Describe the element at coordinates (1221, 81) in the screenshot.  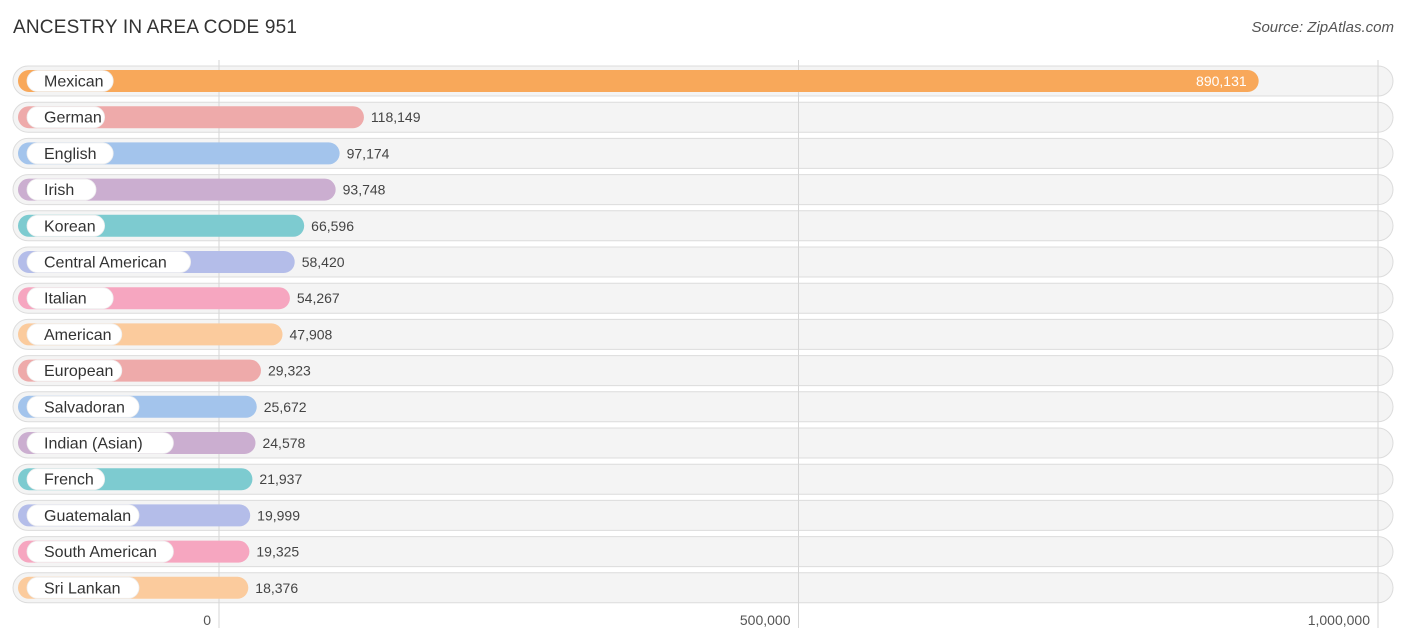
I see `value-label: 890,131` at that location.